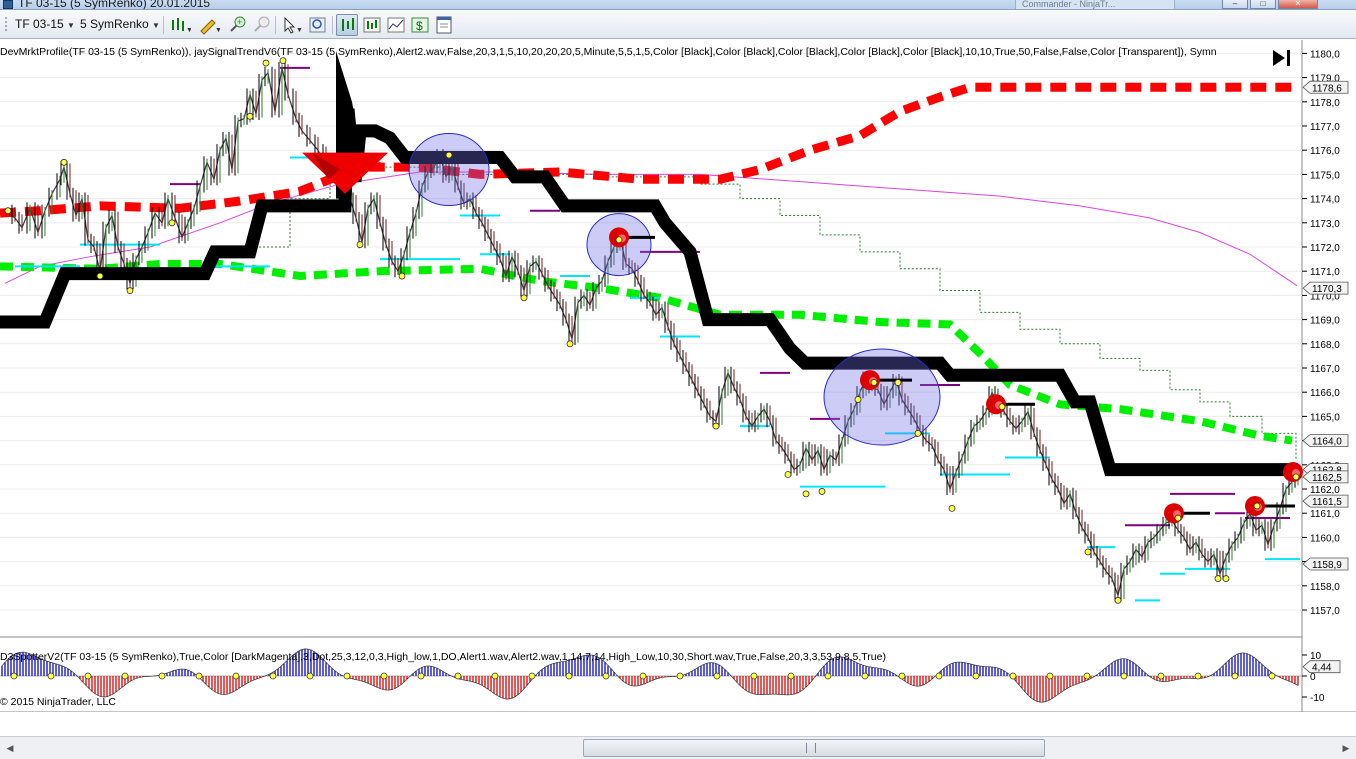 The width and height of the screenshot is (1356, 759). I want to click on dollar-icon: $, so click(419, 25).